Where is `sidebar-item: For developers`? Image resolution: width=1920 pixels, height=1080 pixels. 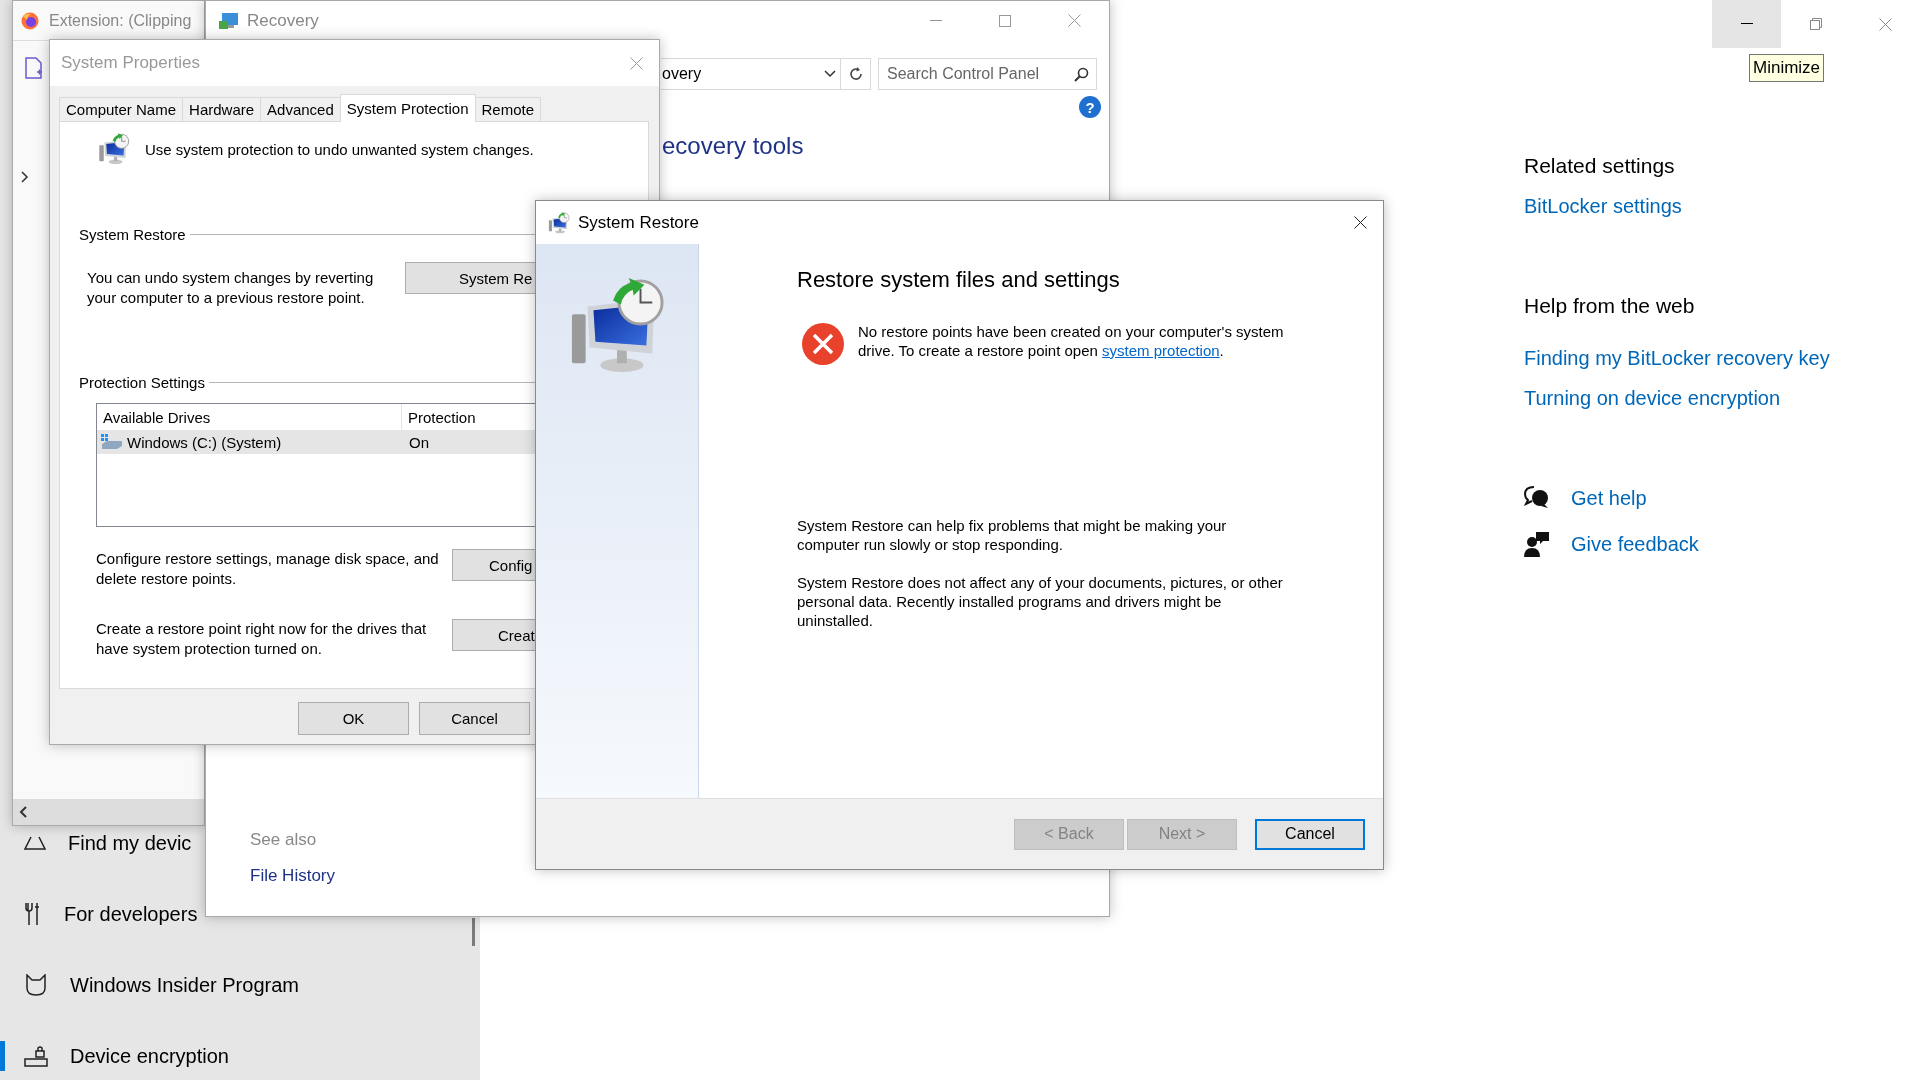 sidebar-item: For developers is located at coordinates (100, 914).